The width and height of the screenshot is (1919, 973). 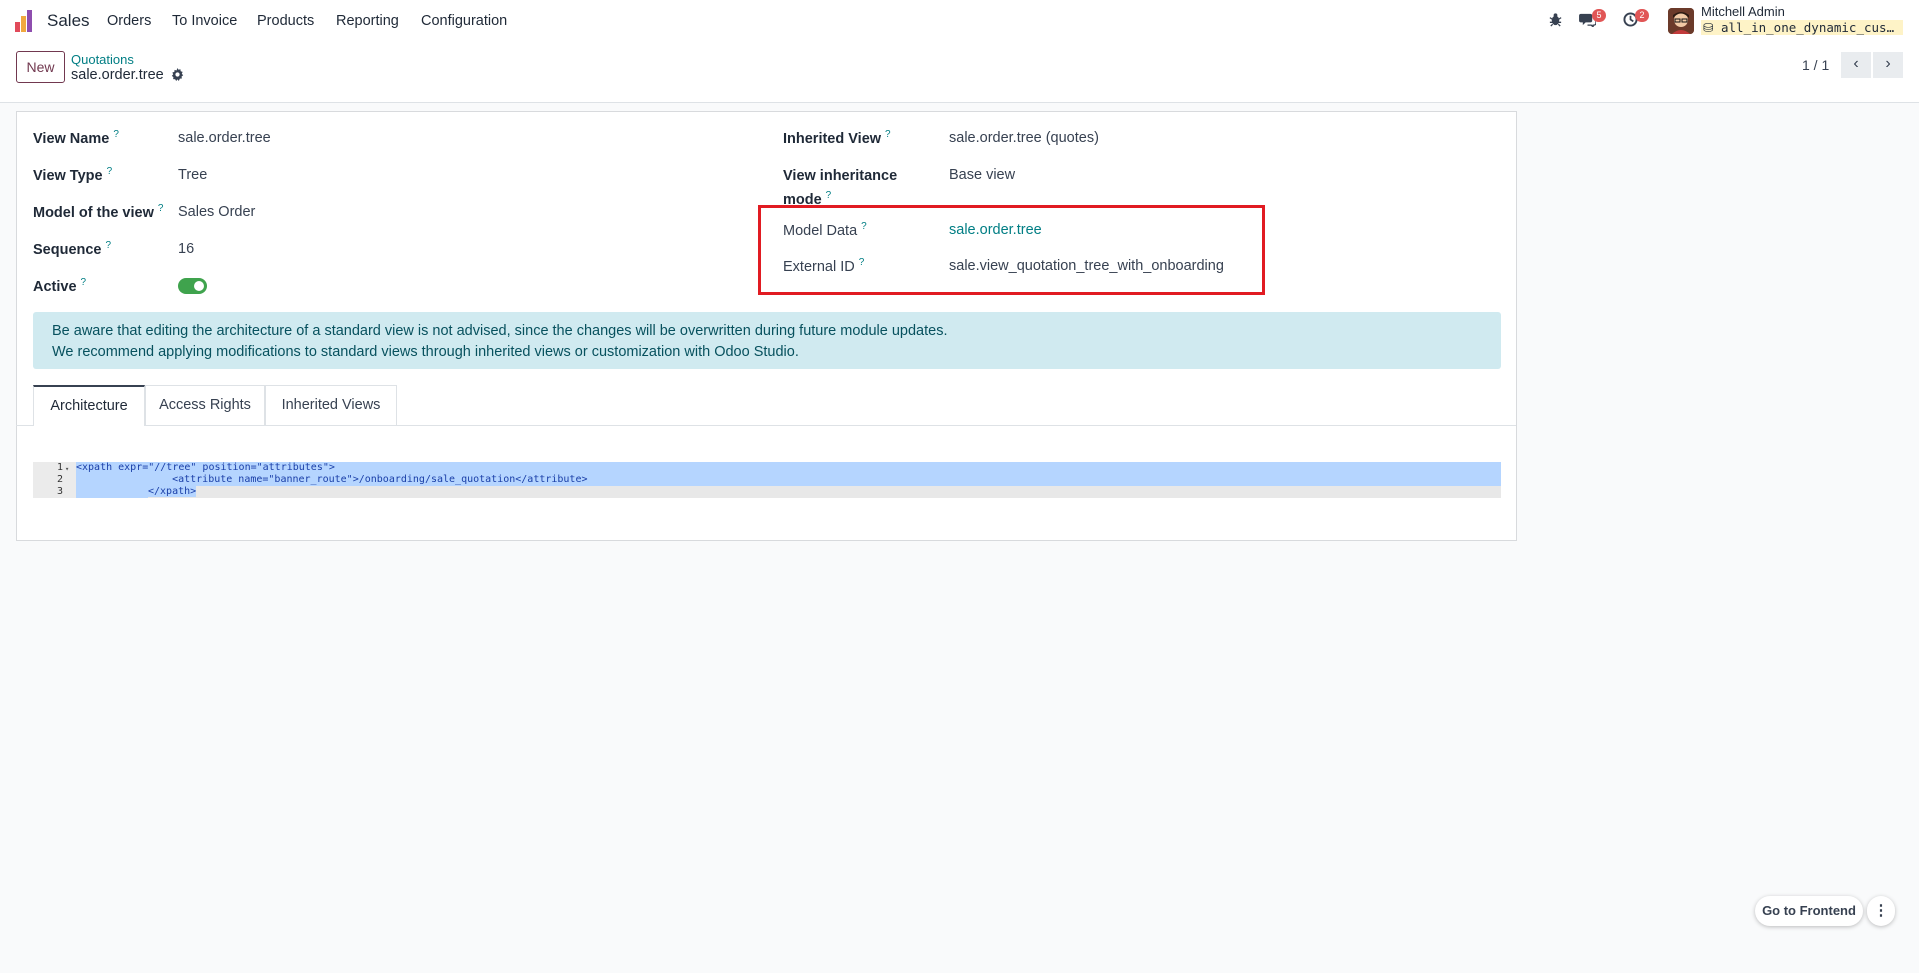 I want to click on go-to-frontend-button: Go to Frontend, so click(x=1809, y=911).